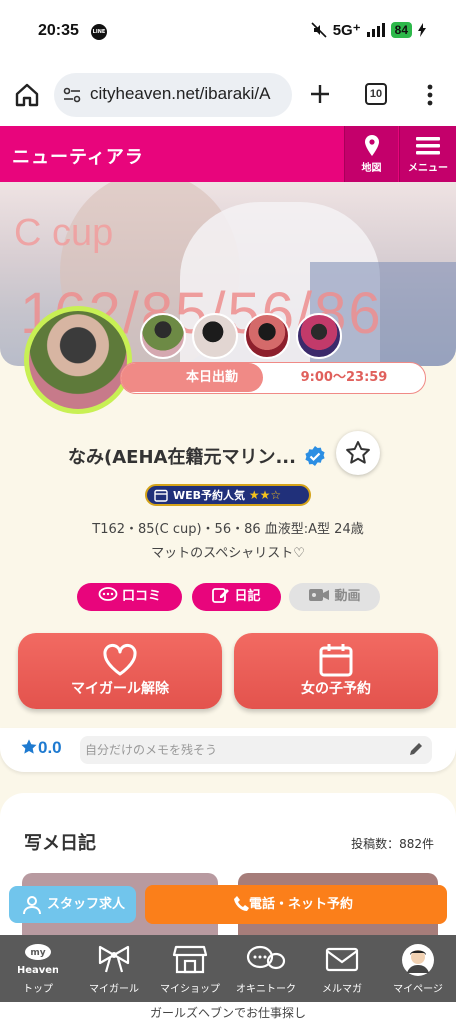 Image resolution: width=456 pixels, height=1024 pixels. I want to click on nav-my-shop: マイショップ, so click(190, 968).